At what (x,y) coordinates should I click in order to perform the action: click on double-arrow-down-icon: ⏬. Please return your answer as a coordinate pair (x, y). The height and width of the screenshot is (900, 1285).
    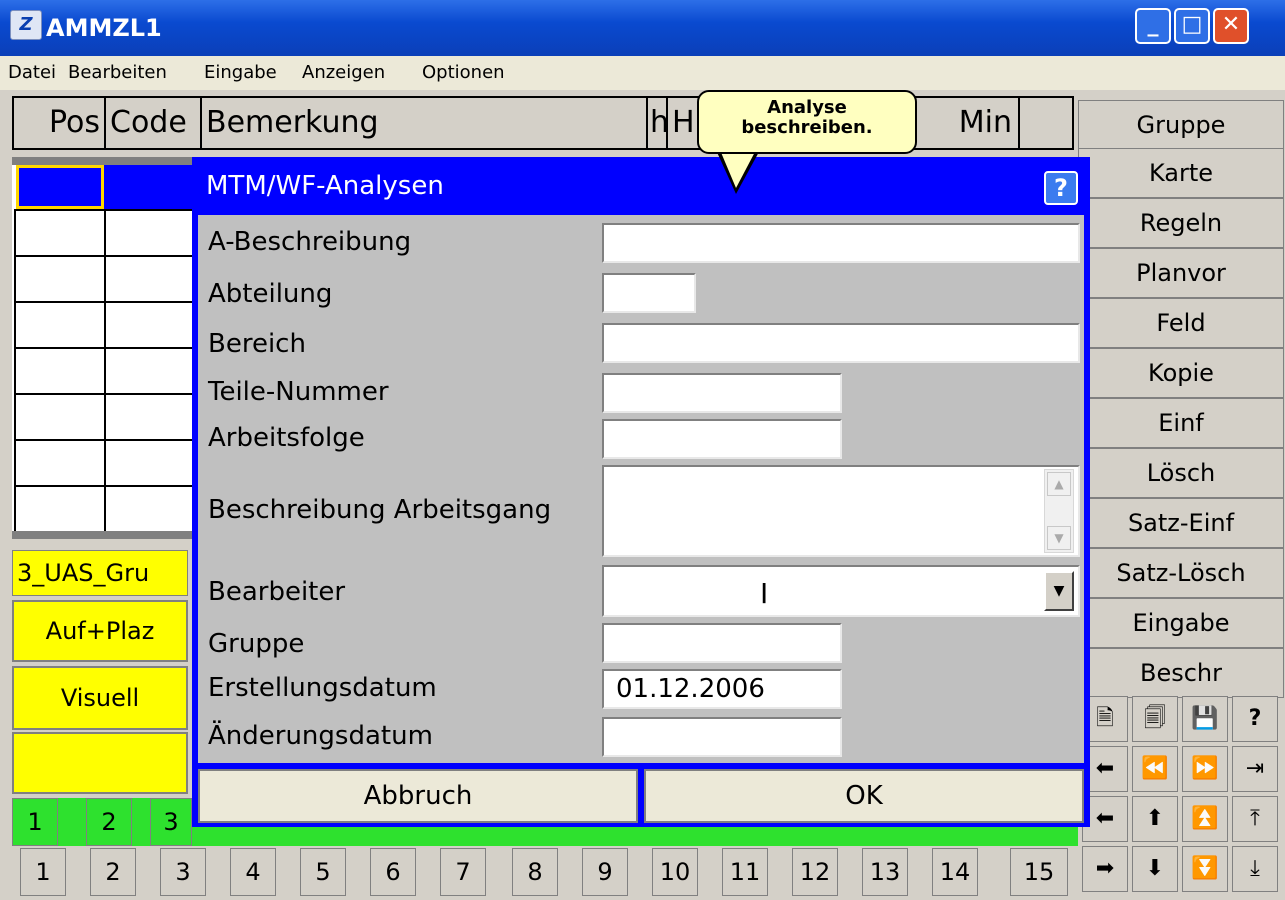
    Looking at the image, I should click on (1205, 869).